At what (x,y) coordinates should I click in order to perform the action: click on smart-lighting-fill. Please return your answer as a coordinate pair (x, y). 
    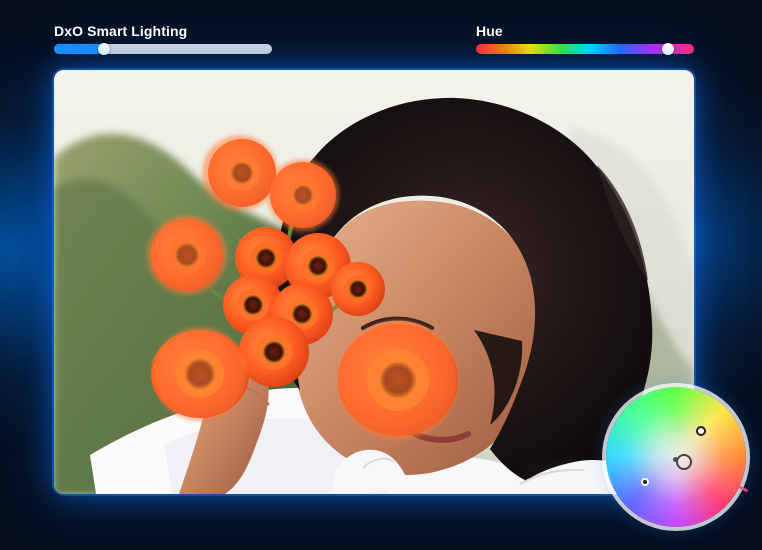
    Looking at the image, I should click on (79, 49).